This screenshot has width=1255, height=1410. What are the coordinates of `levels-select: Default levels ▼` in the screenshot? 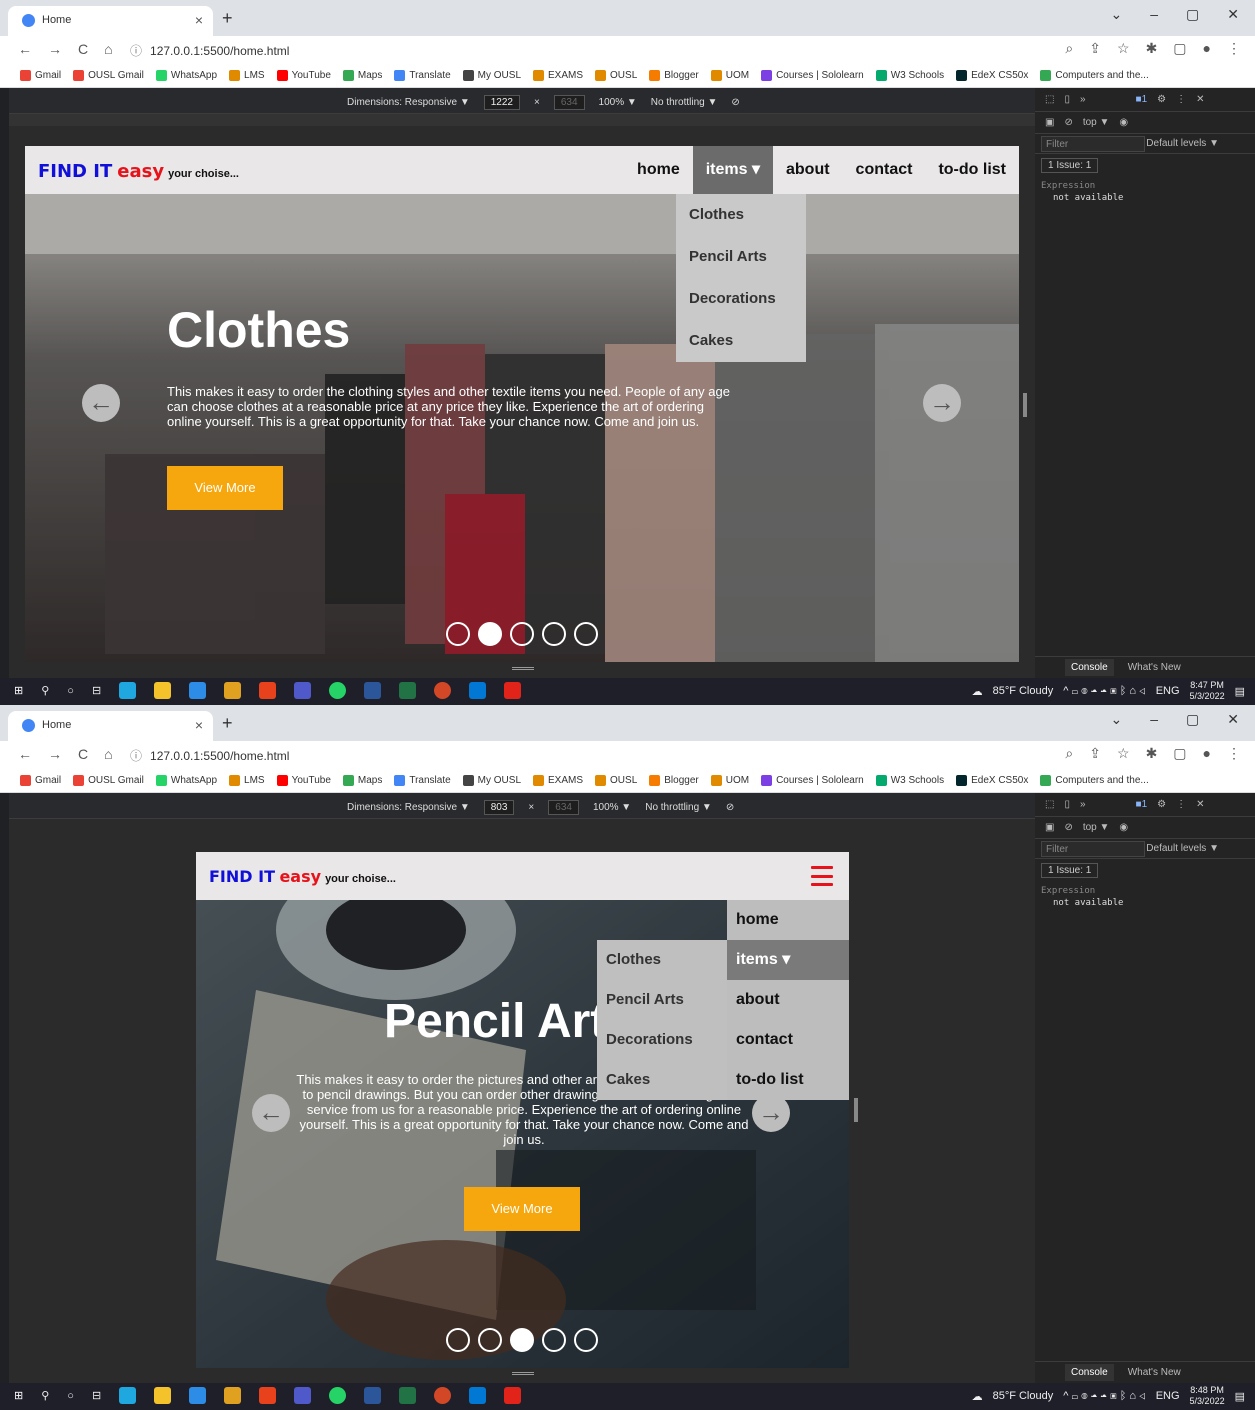 It's located at (1182, 848).